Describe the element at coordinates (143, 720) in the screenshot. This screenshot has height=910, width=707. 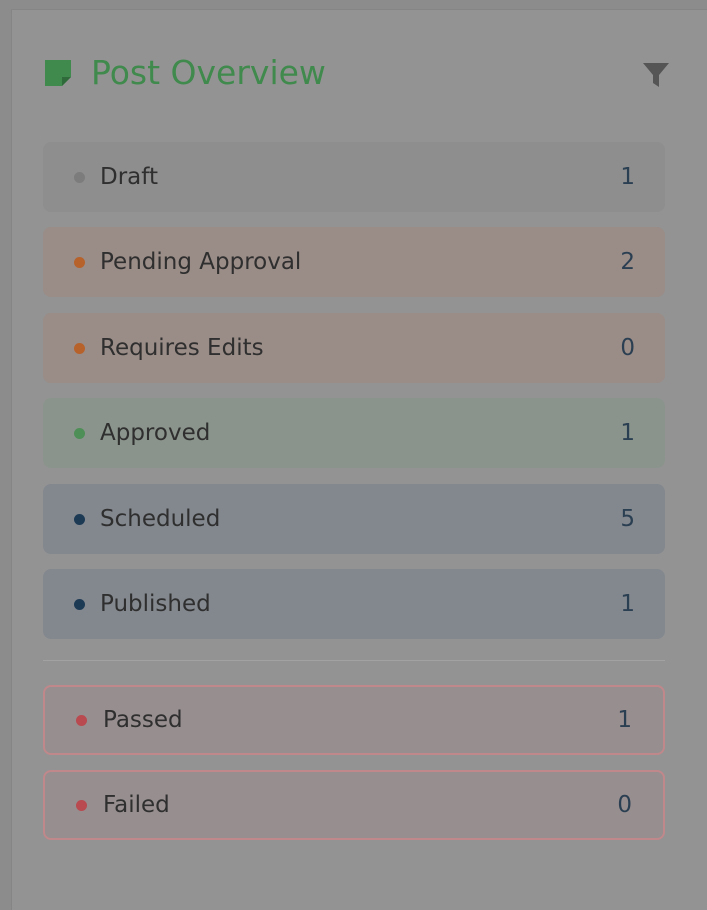
I see `check-label: Passed` at that location.